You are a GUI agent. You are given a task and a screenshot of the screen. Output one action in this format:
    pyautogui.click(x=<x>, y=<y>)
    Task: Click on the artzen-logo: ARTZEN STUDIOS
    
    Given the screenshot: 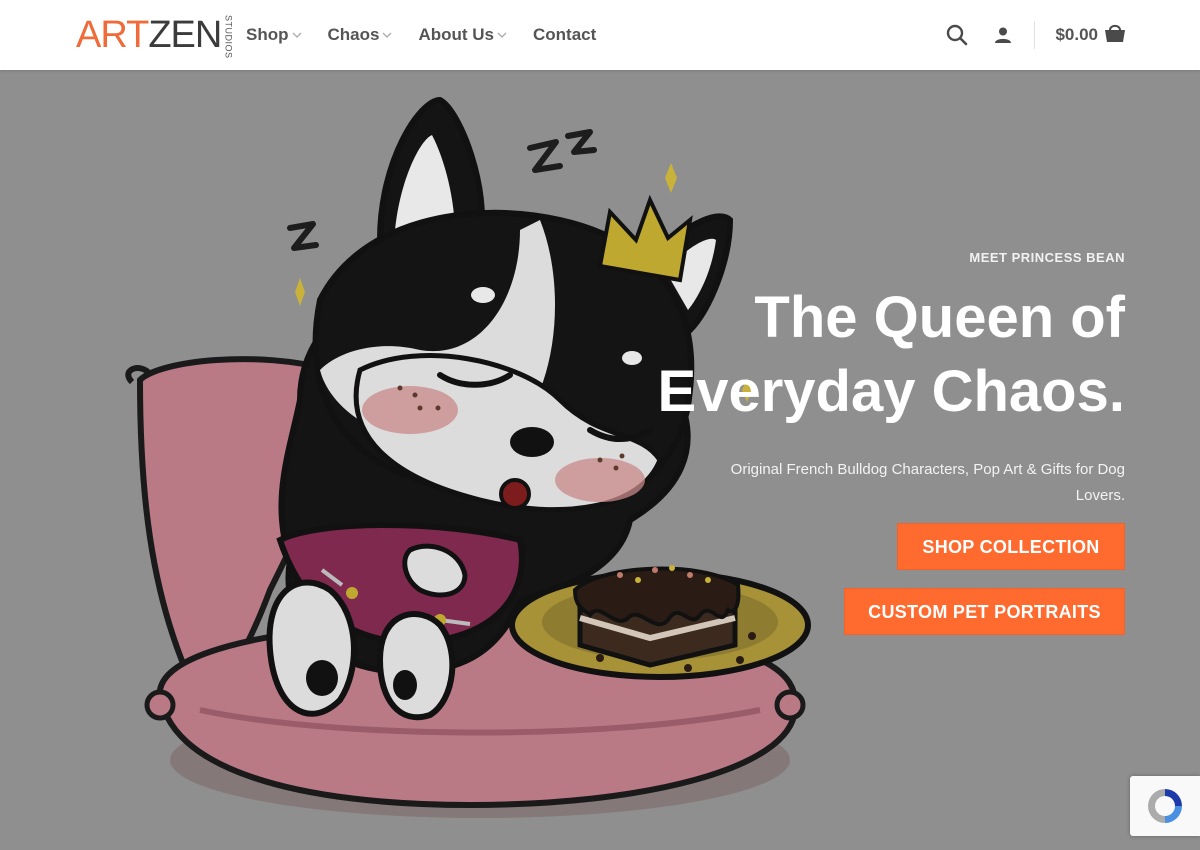 What is the action you would take?
    pyautogui.click(x=155, y=36)
    